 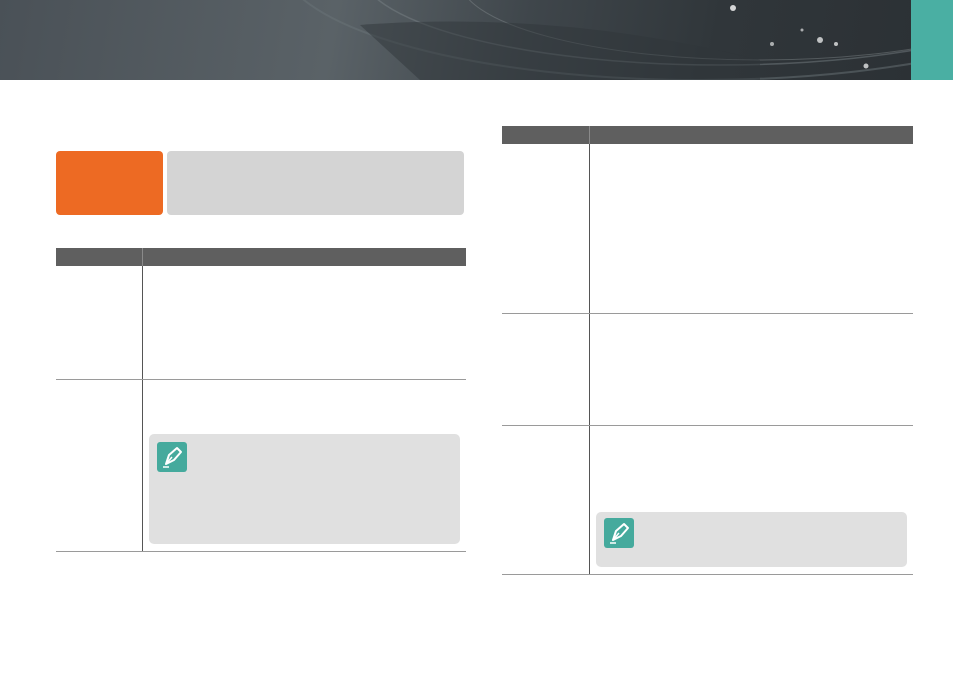 I want to click on chapter-tab, so click(x=932, y=40).